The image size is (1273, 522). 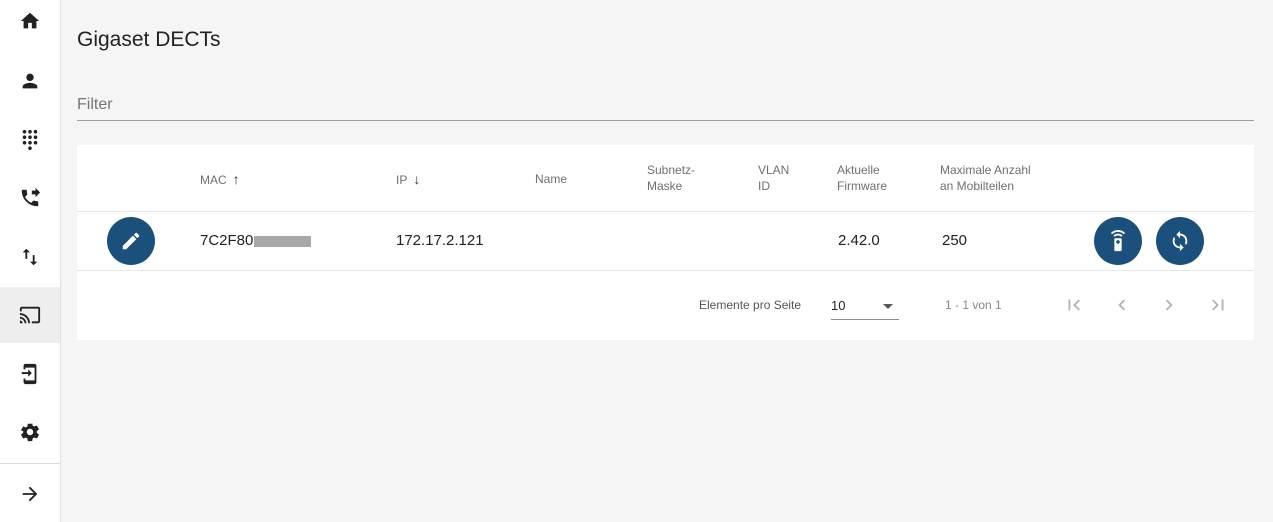 I want to click on column-header-ip-label: IP, so click(x=402, y=180).